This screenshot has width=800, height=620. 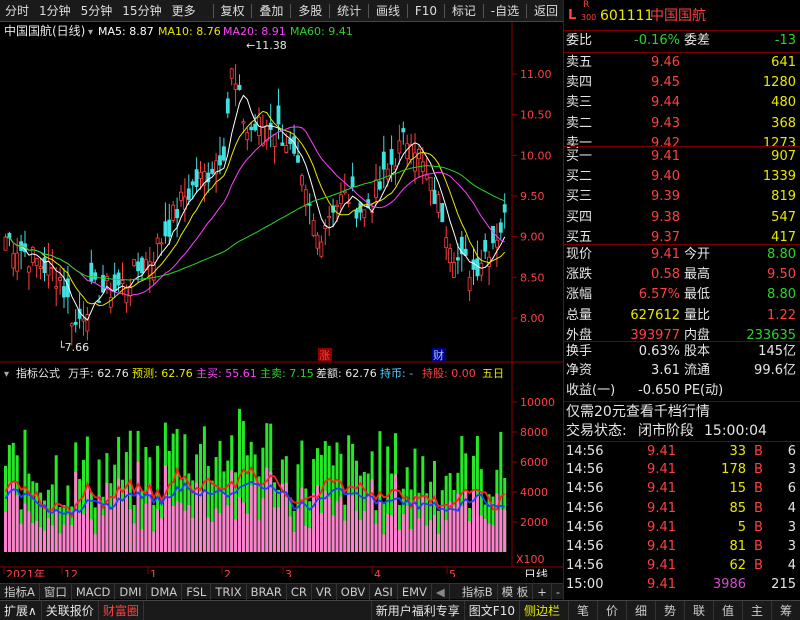 I want to click on indicator-tab-right-0: 指标B, so click(x=478, y=591).